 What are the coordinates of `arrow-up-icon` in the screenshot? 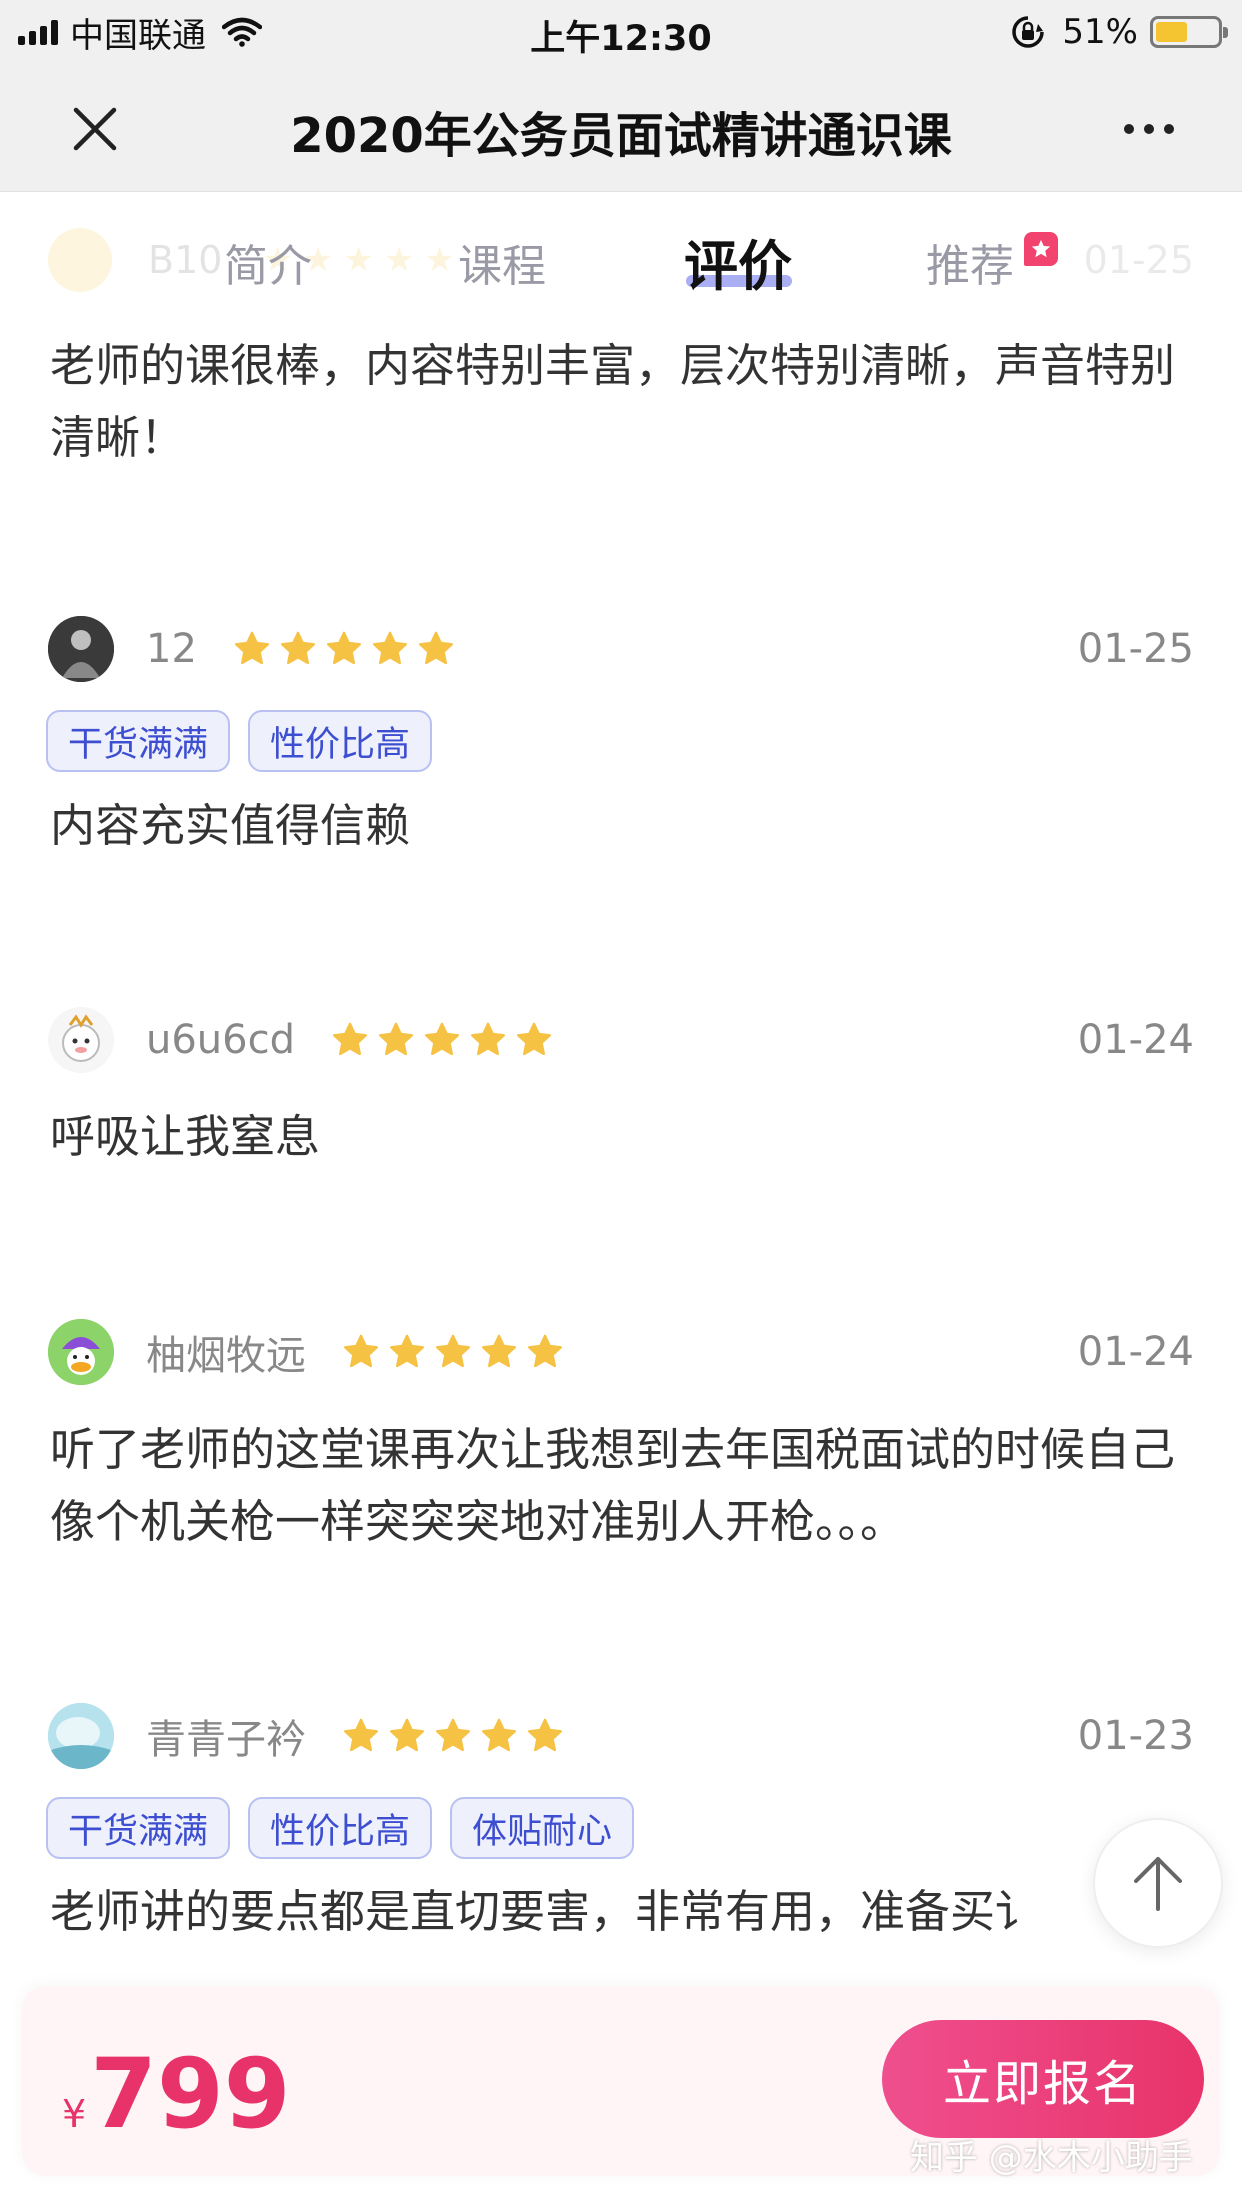 It's located at (1158, 1884).